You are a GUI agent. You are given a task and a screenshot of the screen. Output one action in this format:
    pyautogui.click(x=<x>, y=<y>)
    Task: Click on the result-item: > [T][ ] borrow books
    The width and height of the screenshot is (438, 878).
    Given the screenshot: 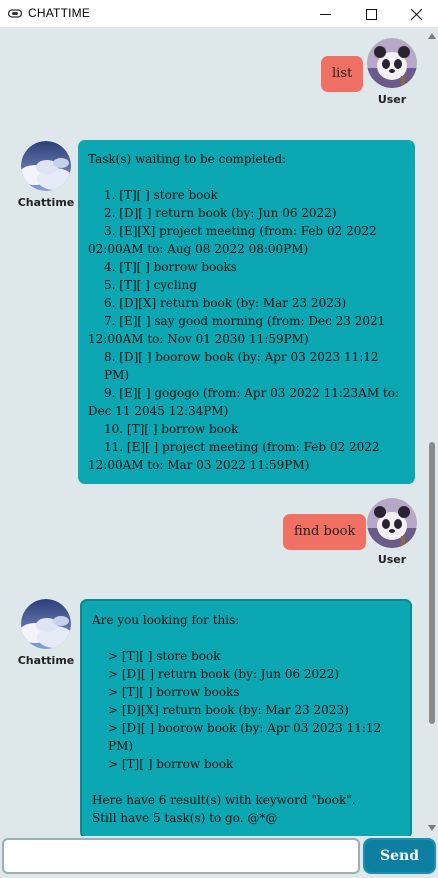 What is the action you would take?
    pyautogui.click(x=174, y=692)
    